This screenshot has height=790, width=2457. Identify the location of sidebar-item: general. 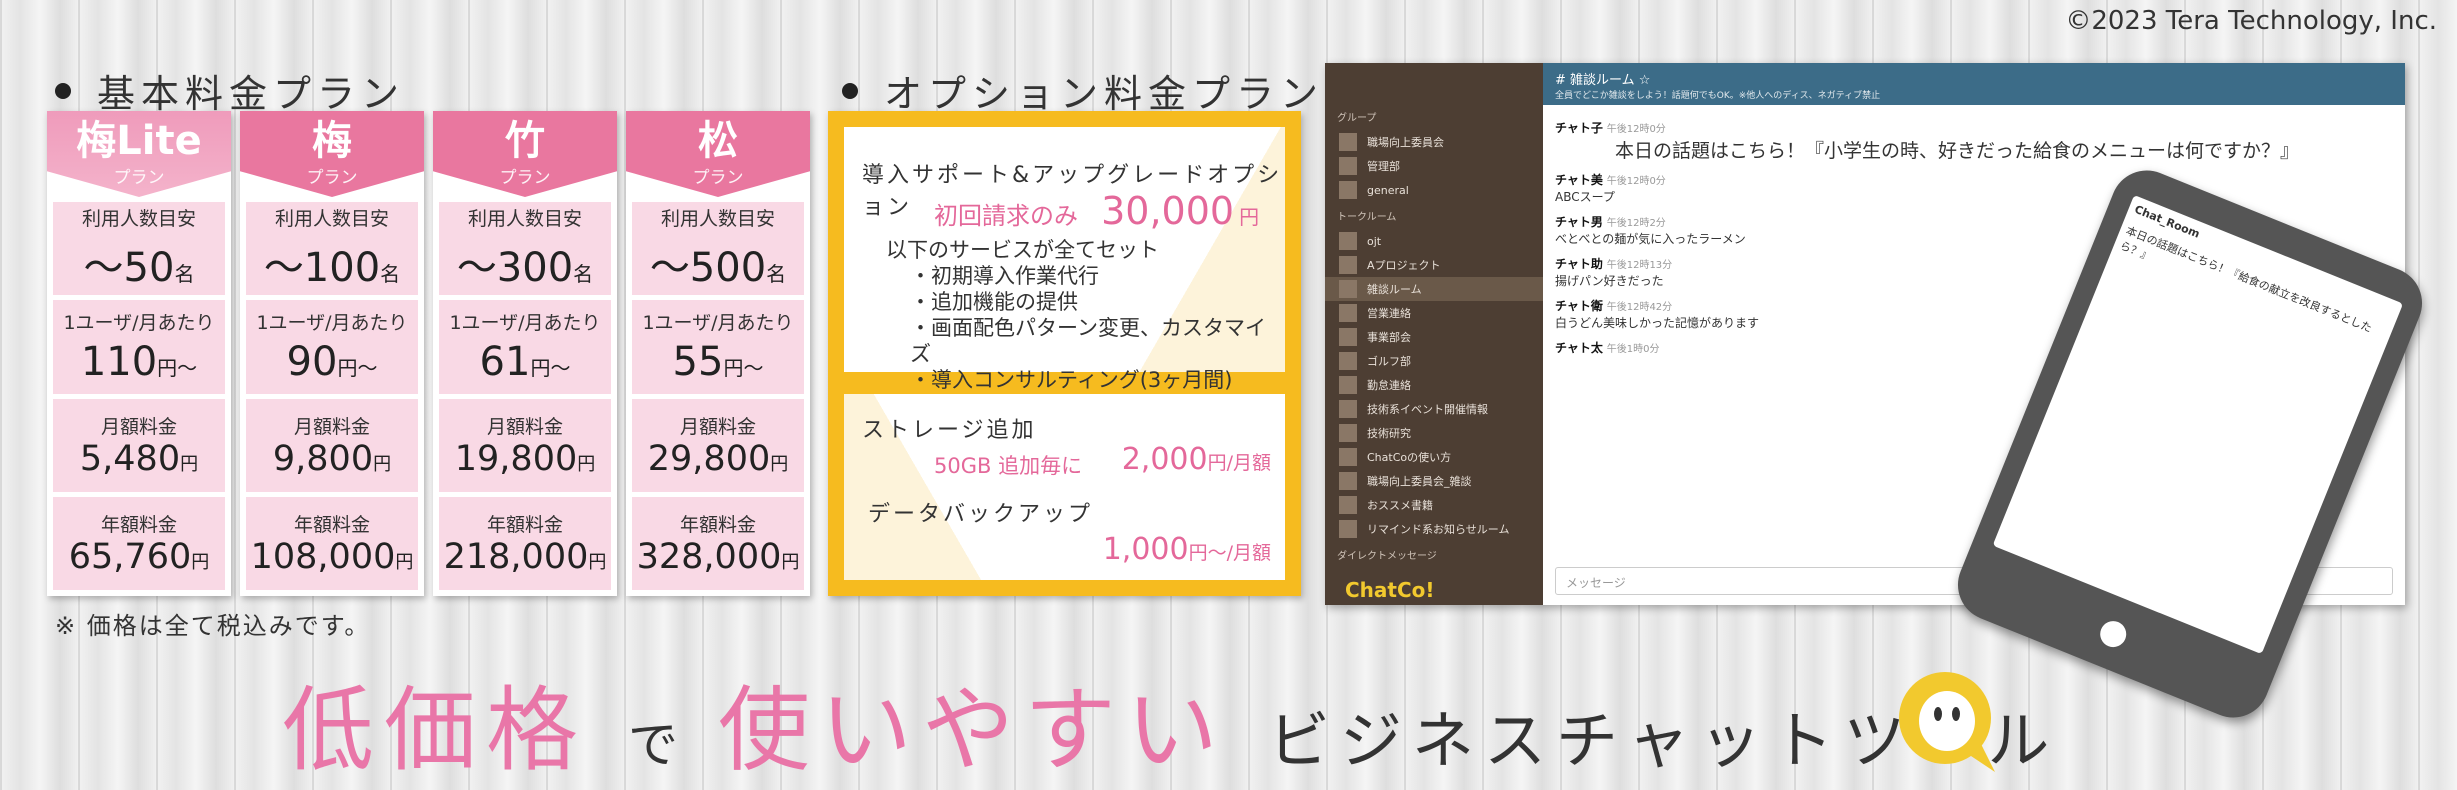
(1434, 190).